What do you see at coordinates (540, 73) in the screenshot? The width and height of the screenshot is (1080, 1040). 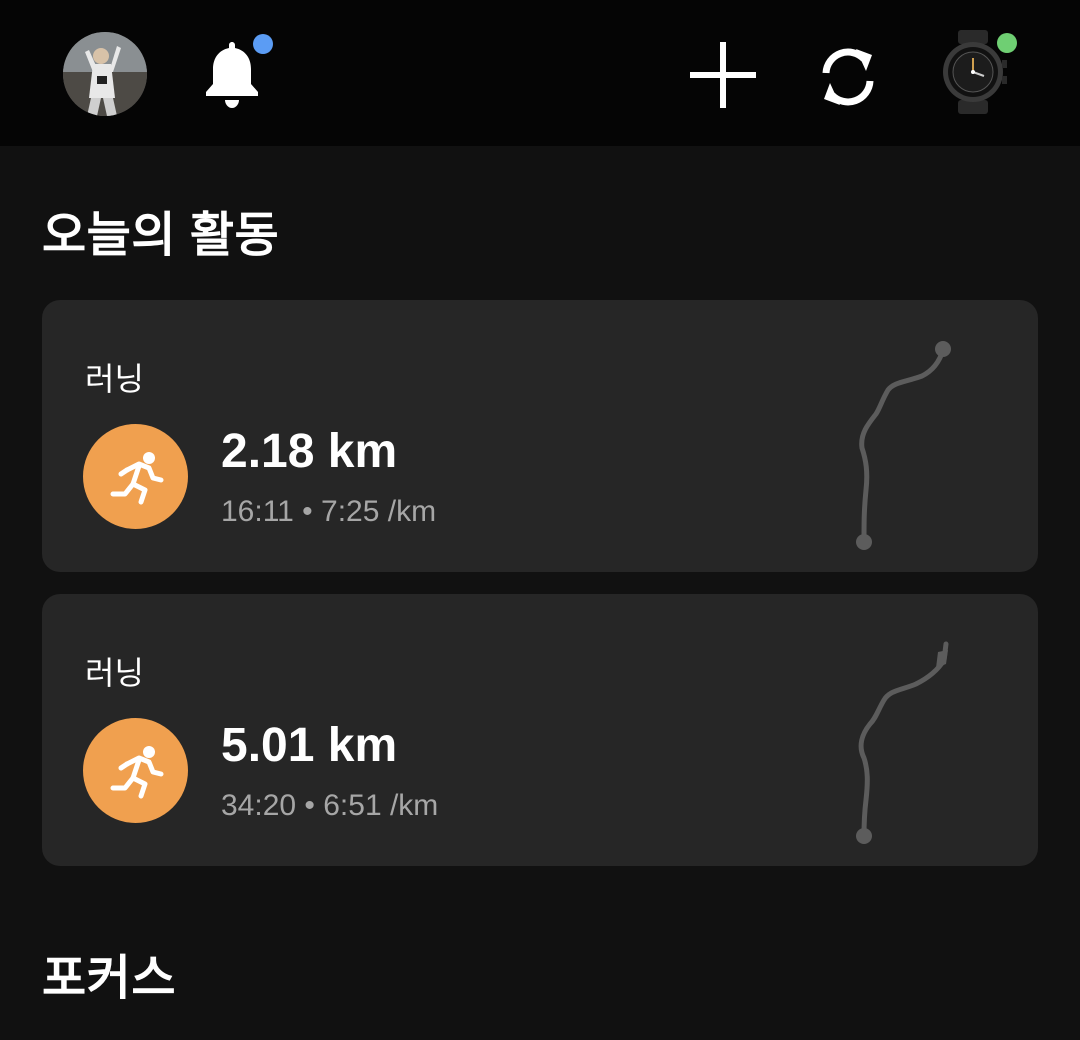 I see `top-bar` at bounding box center [540, 73].